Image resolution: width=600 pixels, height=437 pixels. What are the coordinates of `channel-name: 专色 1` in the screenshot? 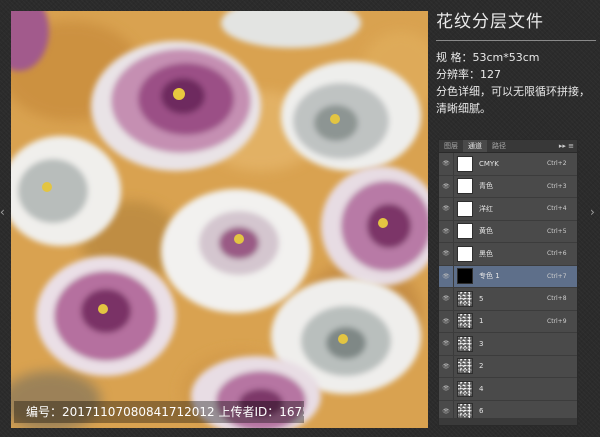 It's located at (489, 276).